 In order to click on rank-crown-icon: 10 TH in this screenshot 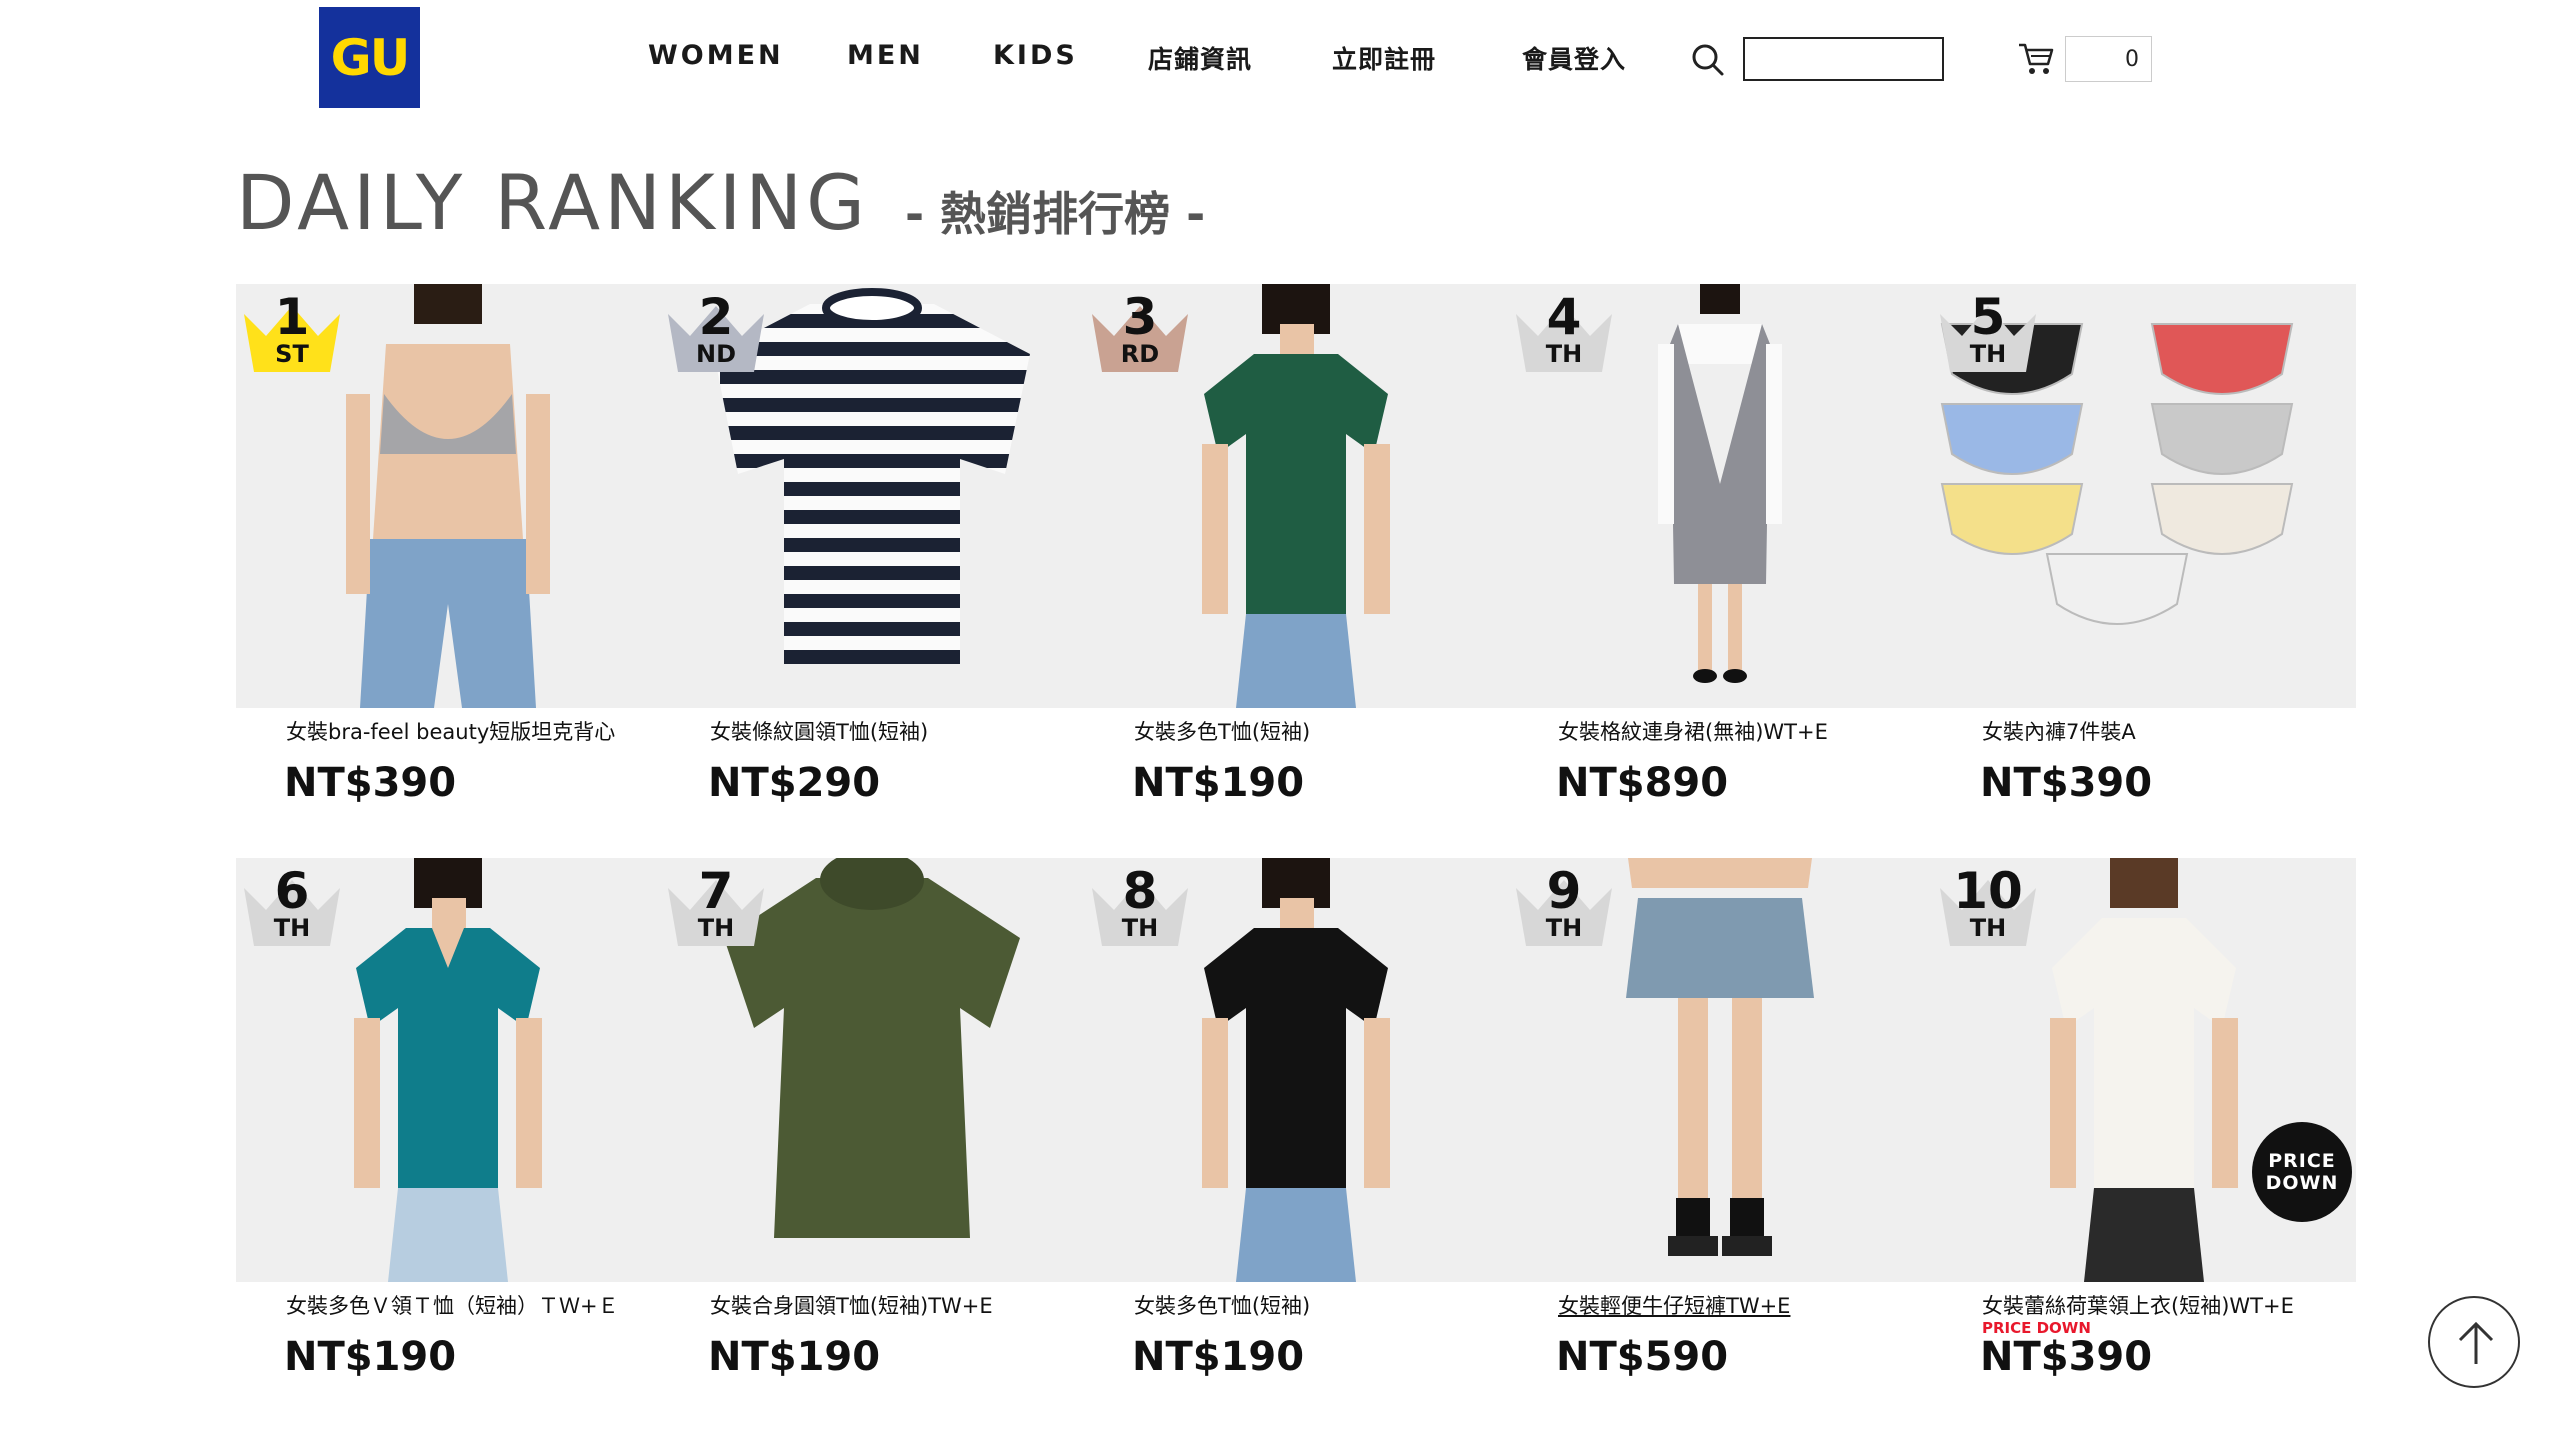, I will do `click(1988, 908)`.